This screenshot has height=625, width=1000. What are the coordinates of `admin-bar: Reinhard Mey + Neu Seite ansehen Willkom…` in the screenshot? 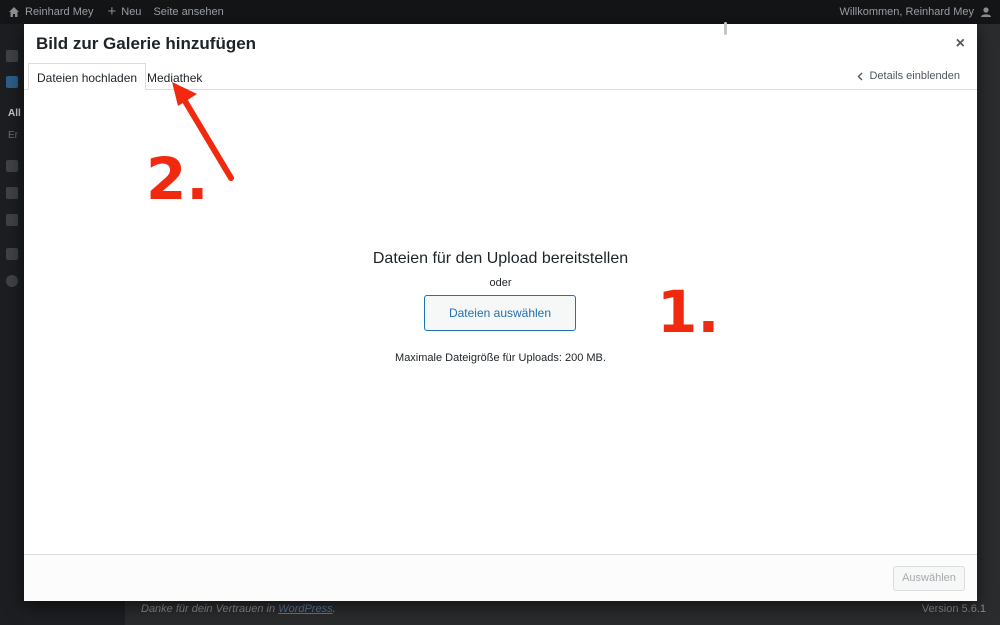 It's located at (500, 12).